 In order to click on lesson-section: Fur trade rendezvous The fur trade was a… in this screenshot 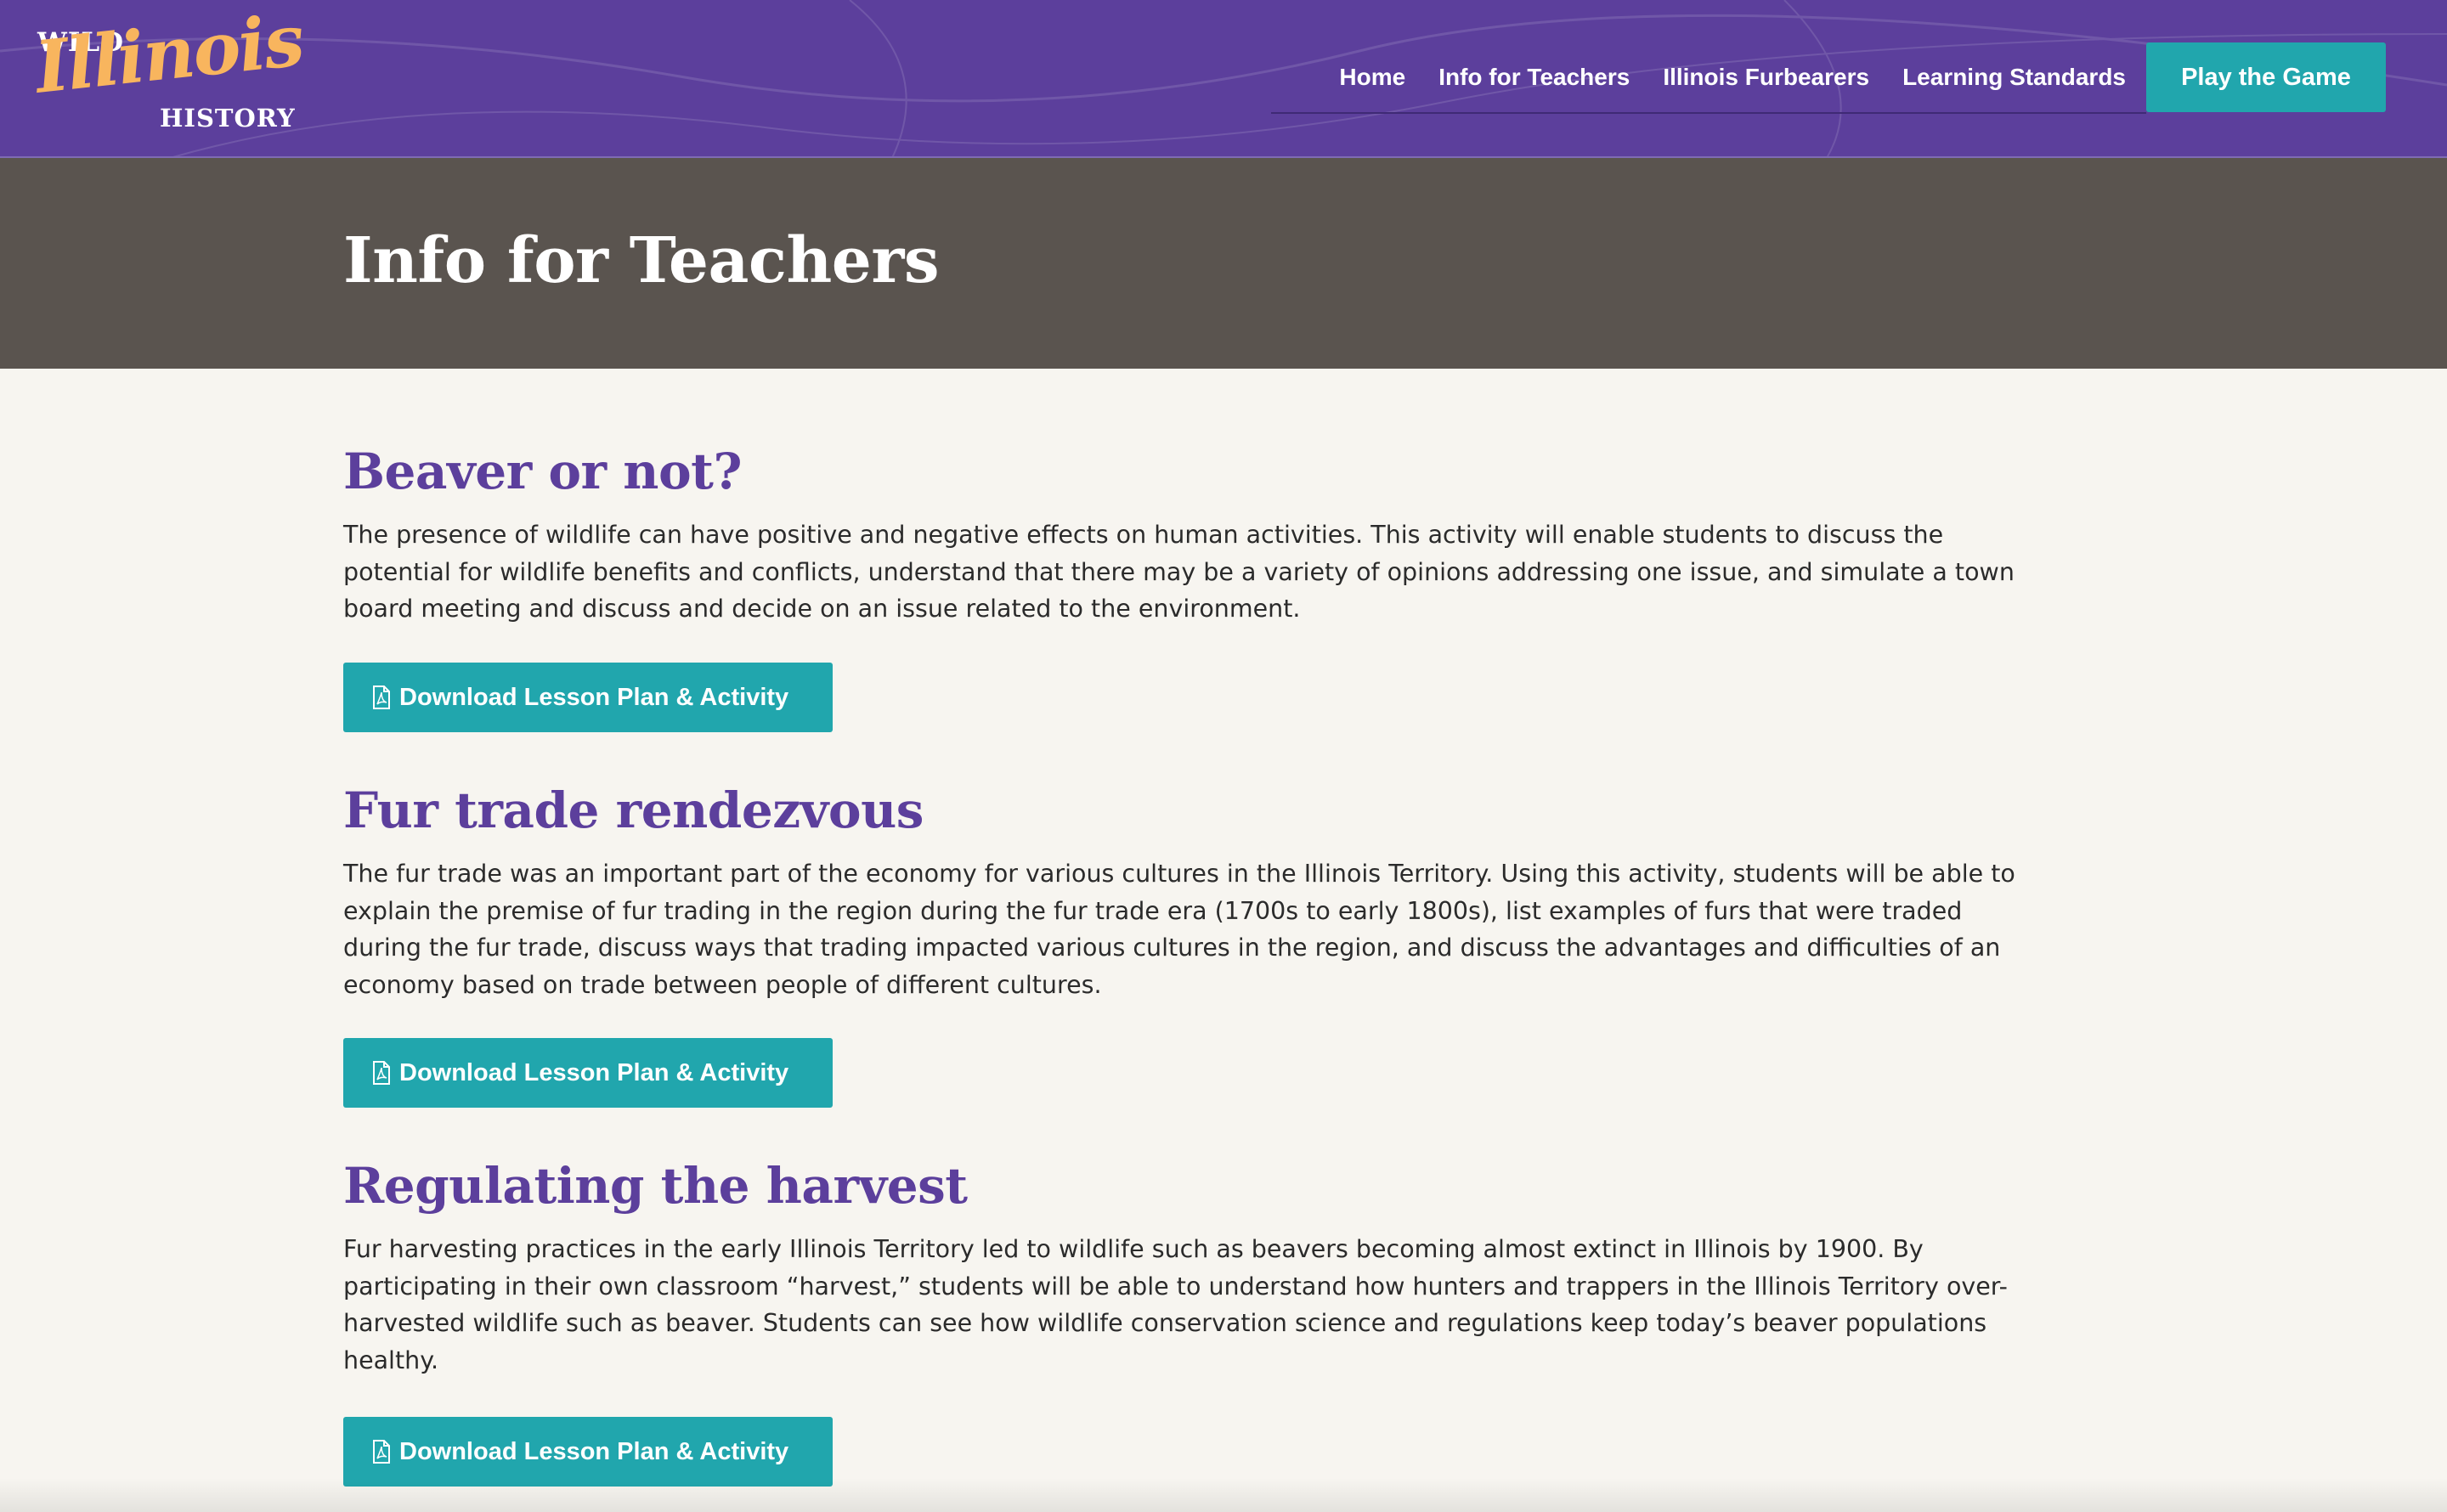, I will do `click(1193, 894)`.